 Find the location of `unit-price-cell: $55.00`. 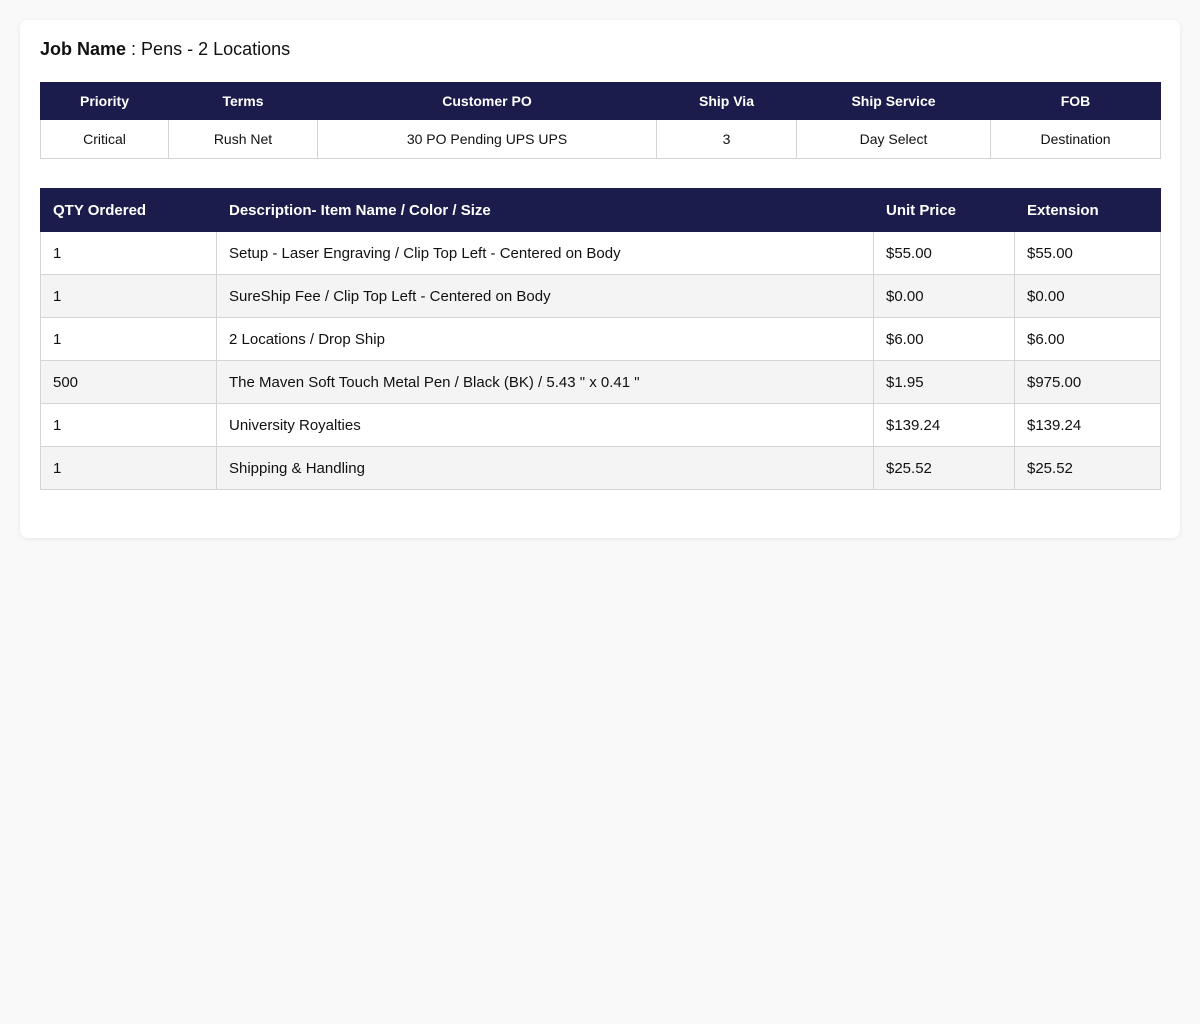

unit-price-cell: $55.00 is located at coordinates (944, 253).